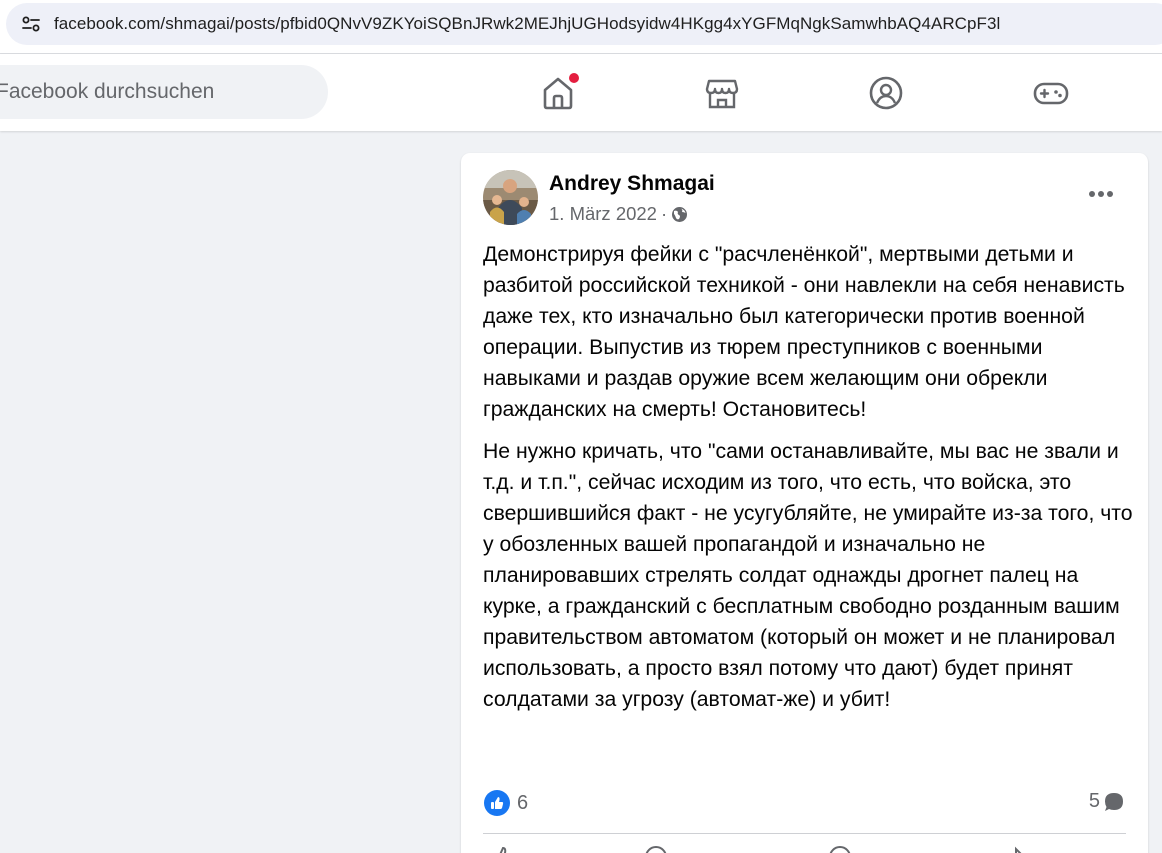  I want to click on search-placeholder: Facebook durchsuchen, so click(107, 91).